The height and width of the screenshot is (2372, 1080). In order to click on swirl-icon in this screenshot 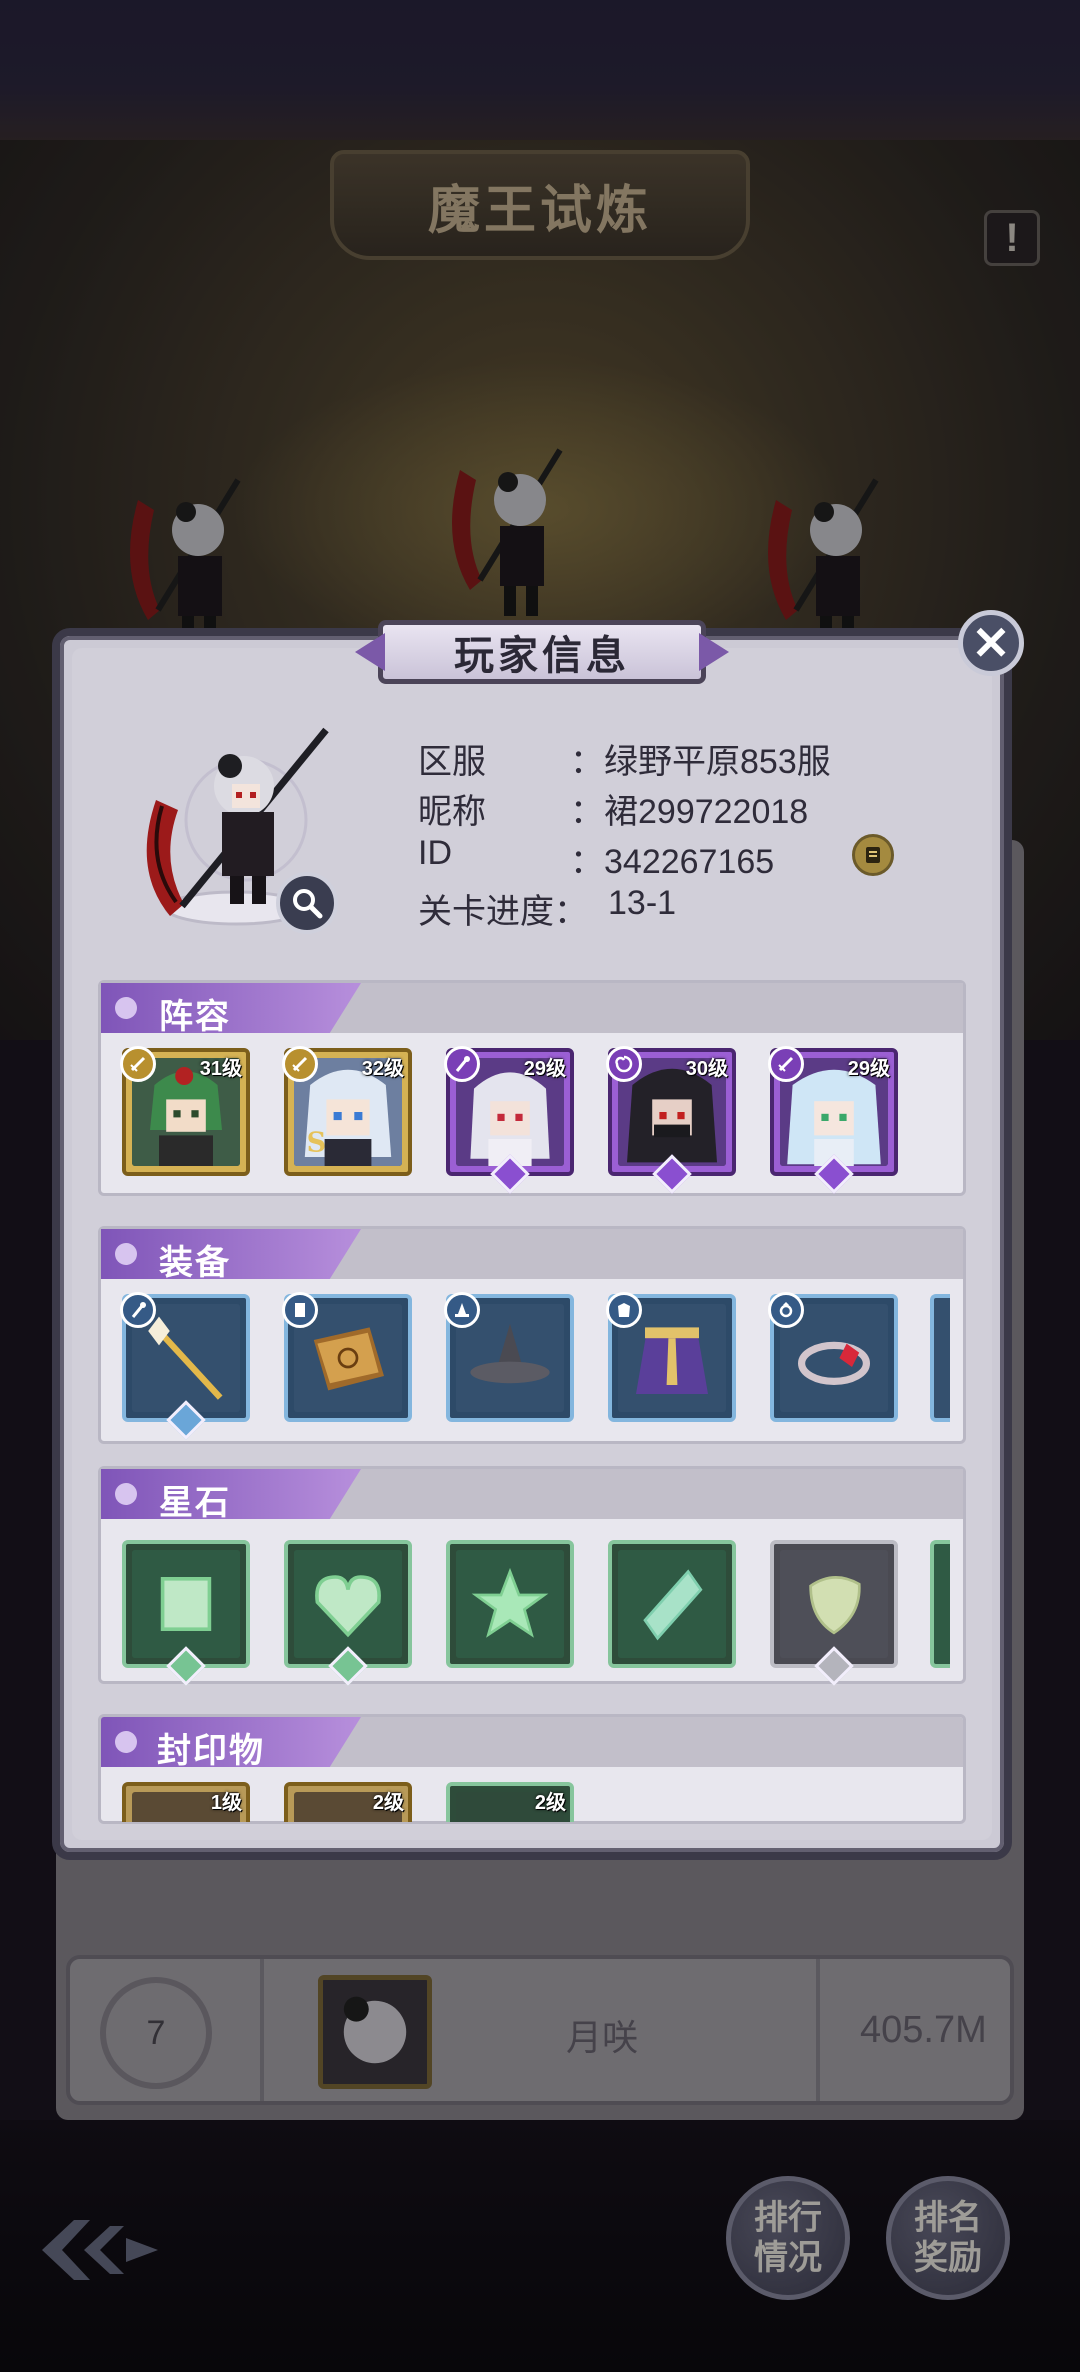, I will do `click(624, 1064)`.